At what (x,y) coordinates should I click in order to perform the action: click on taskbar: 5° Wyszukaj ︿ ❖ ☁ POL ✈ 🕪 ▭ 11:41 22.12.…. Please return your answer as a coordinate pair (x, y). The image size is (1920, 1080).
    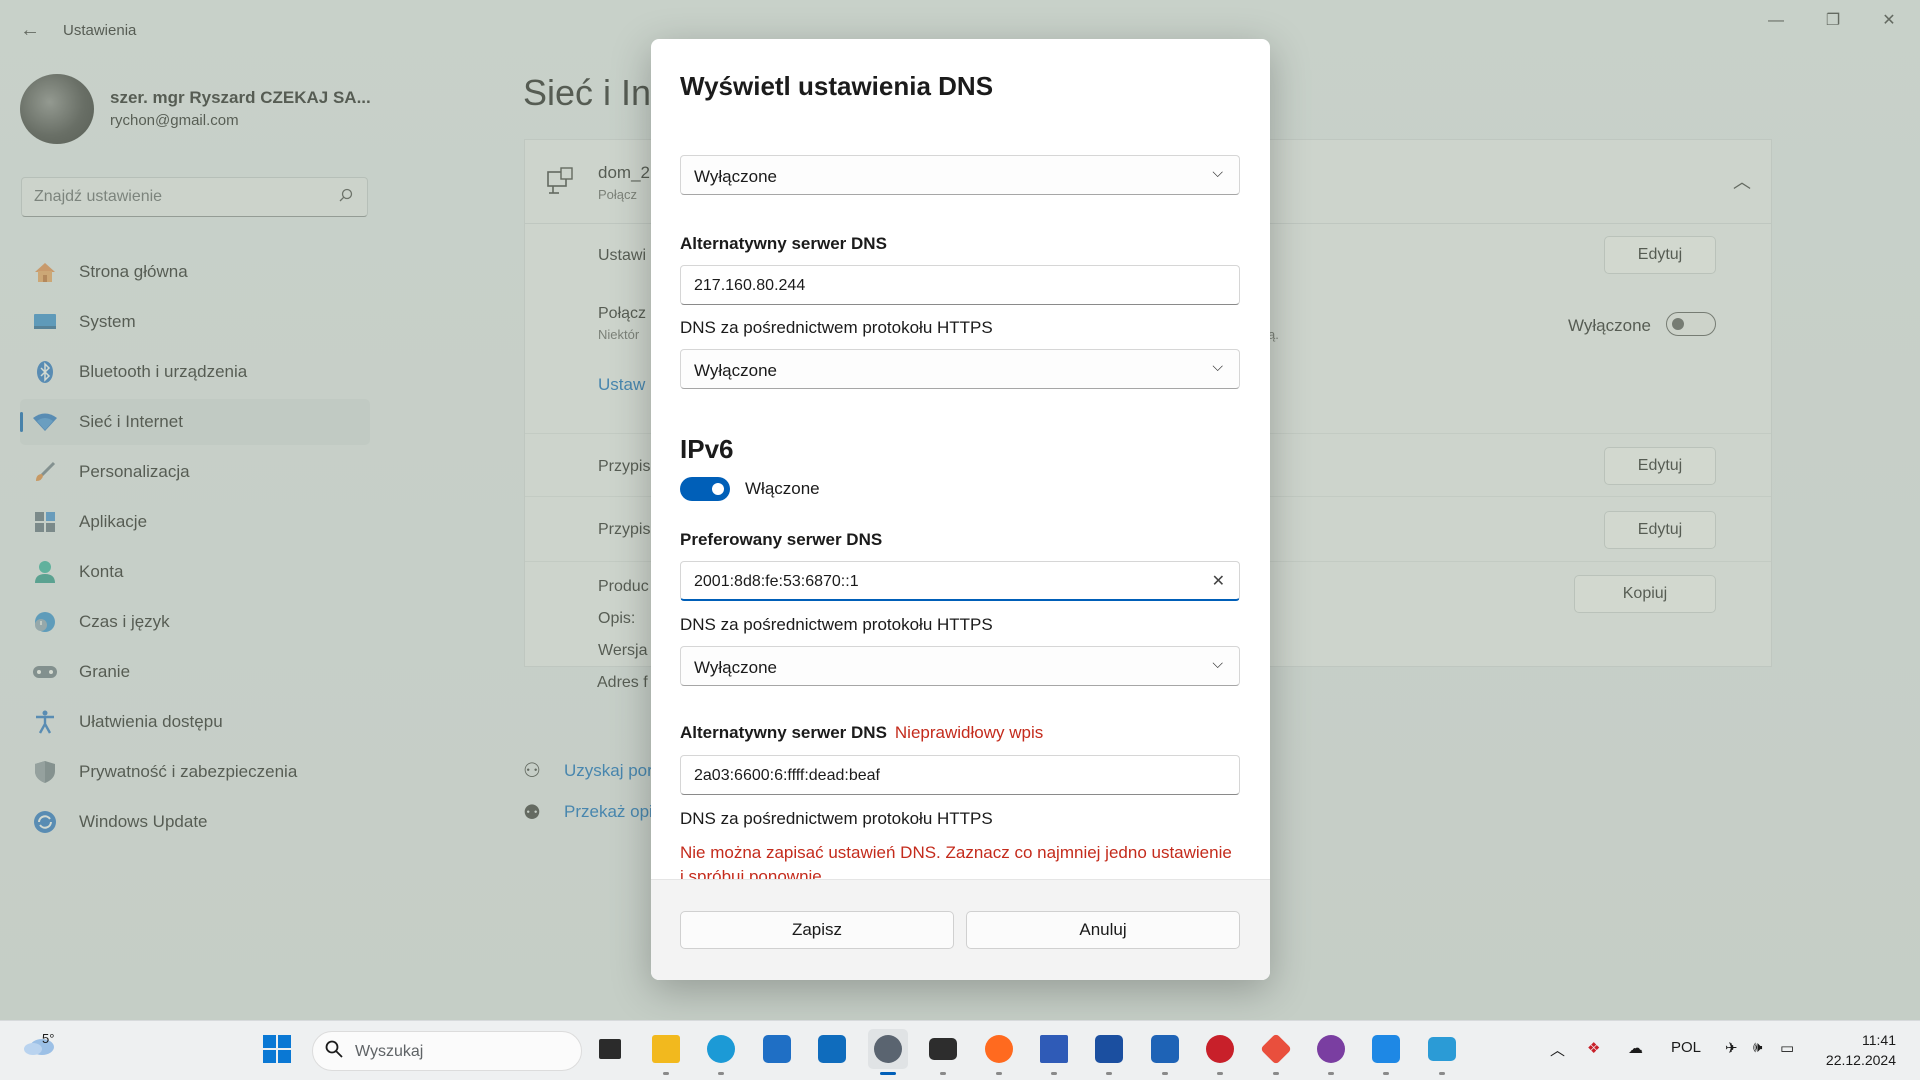
    Looking at the image, I should click on (960, 1050).